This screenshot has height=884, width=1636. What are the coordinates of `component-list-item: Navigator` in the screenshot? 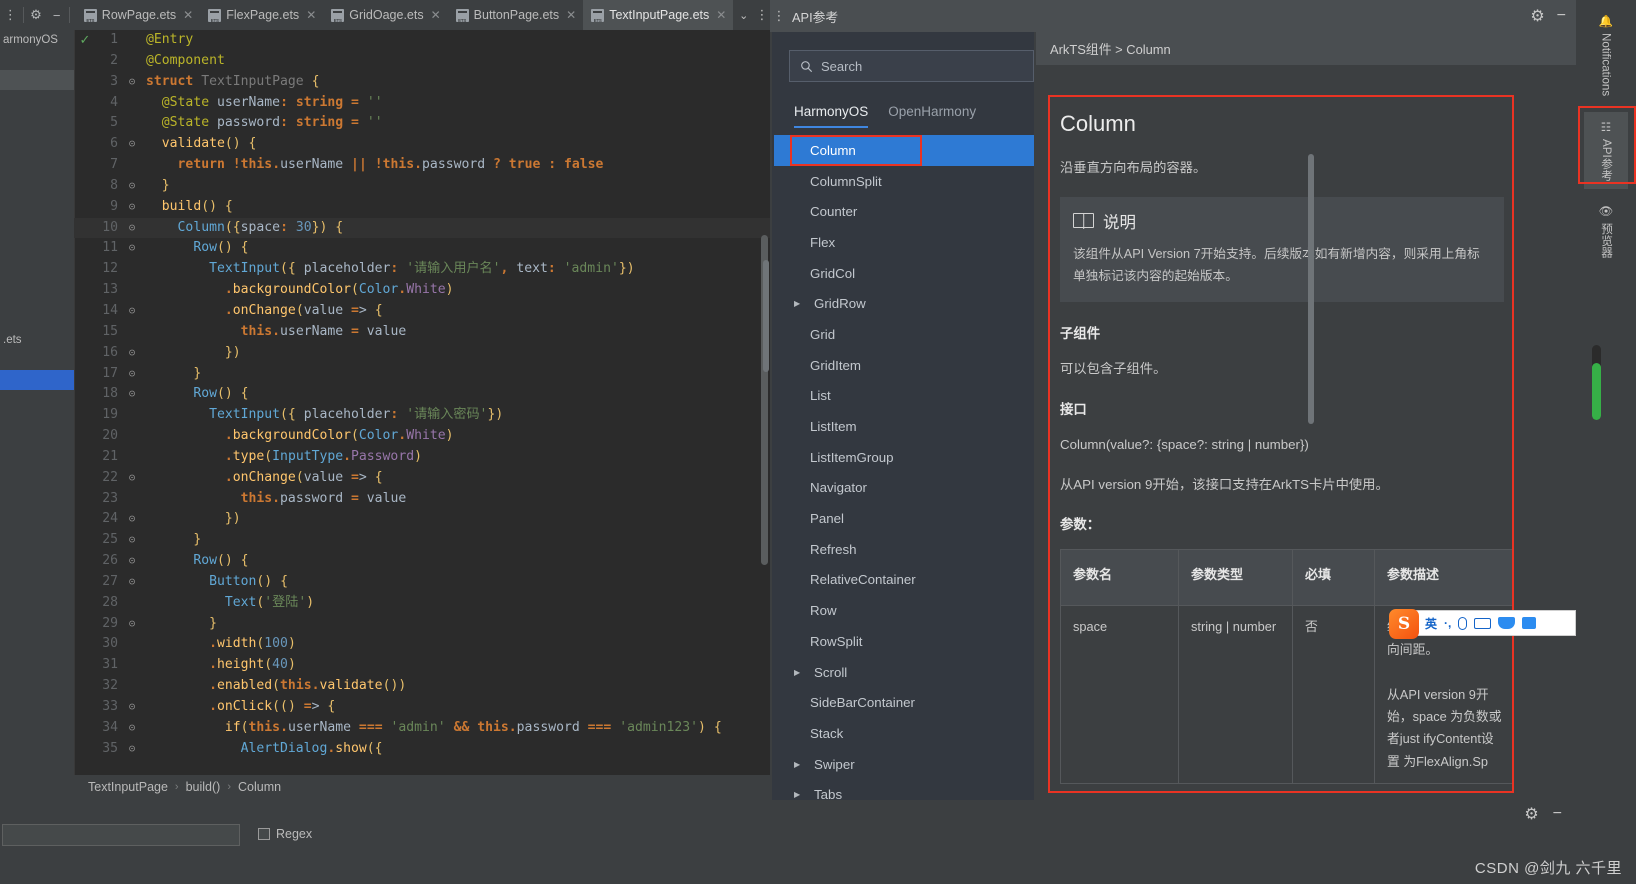 It's located at (904, 488).